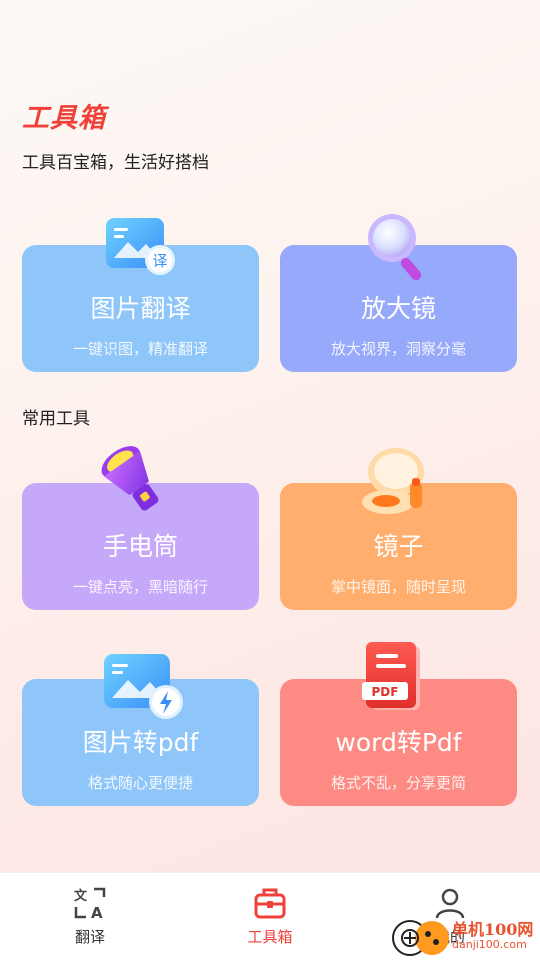  I want to click on section-title-common-tools: 常用工具, so click(56, 419).